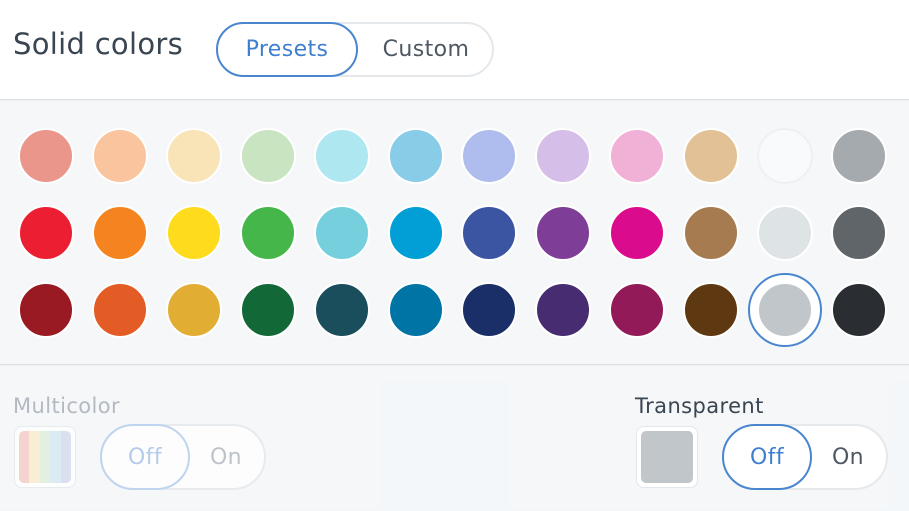 The width and height of the screenshot is (909, 511). What do you see at coordinates (785, 156) in the screenshot?
I see `color-swatch-r1-c11` at bounding box center [785, 156].